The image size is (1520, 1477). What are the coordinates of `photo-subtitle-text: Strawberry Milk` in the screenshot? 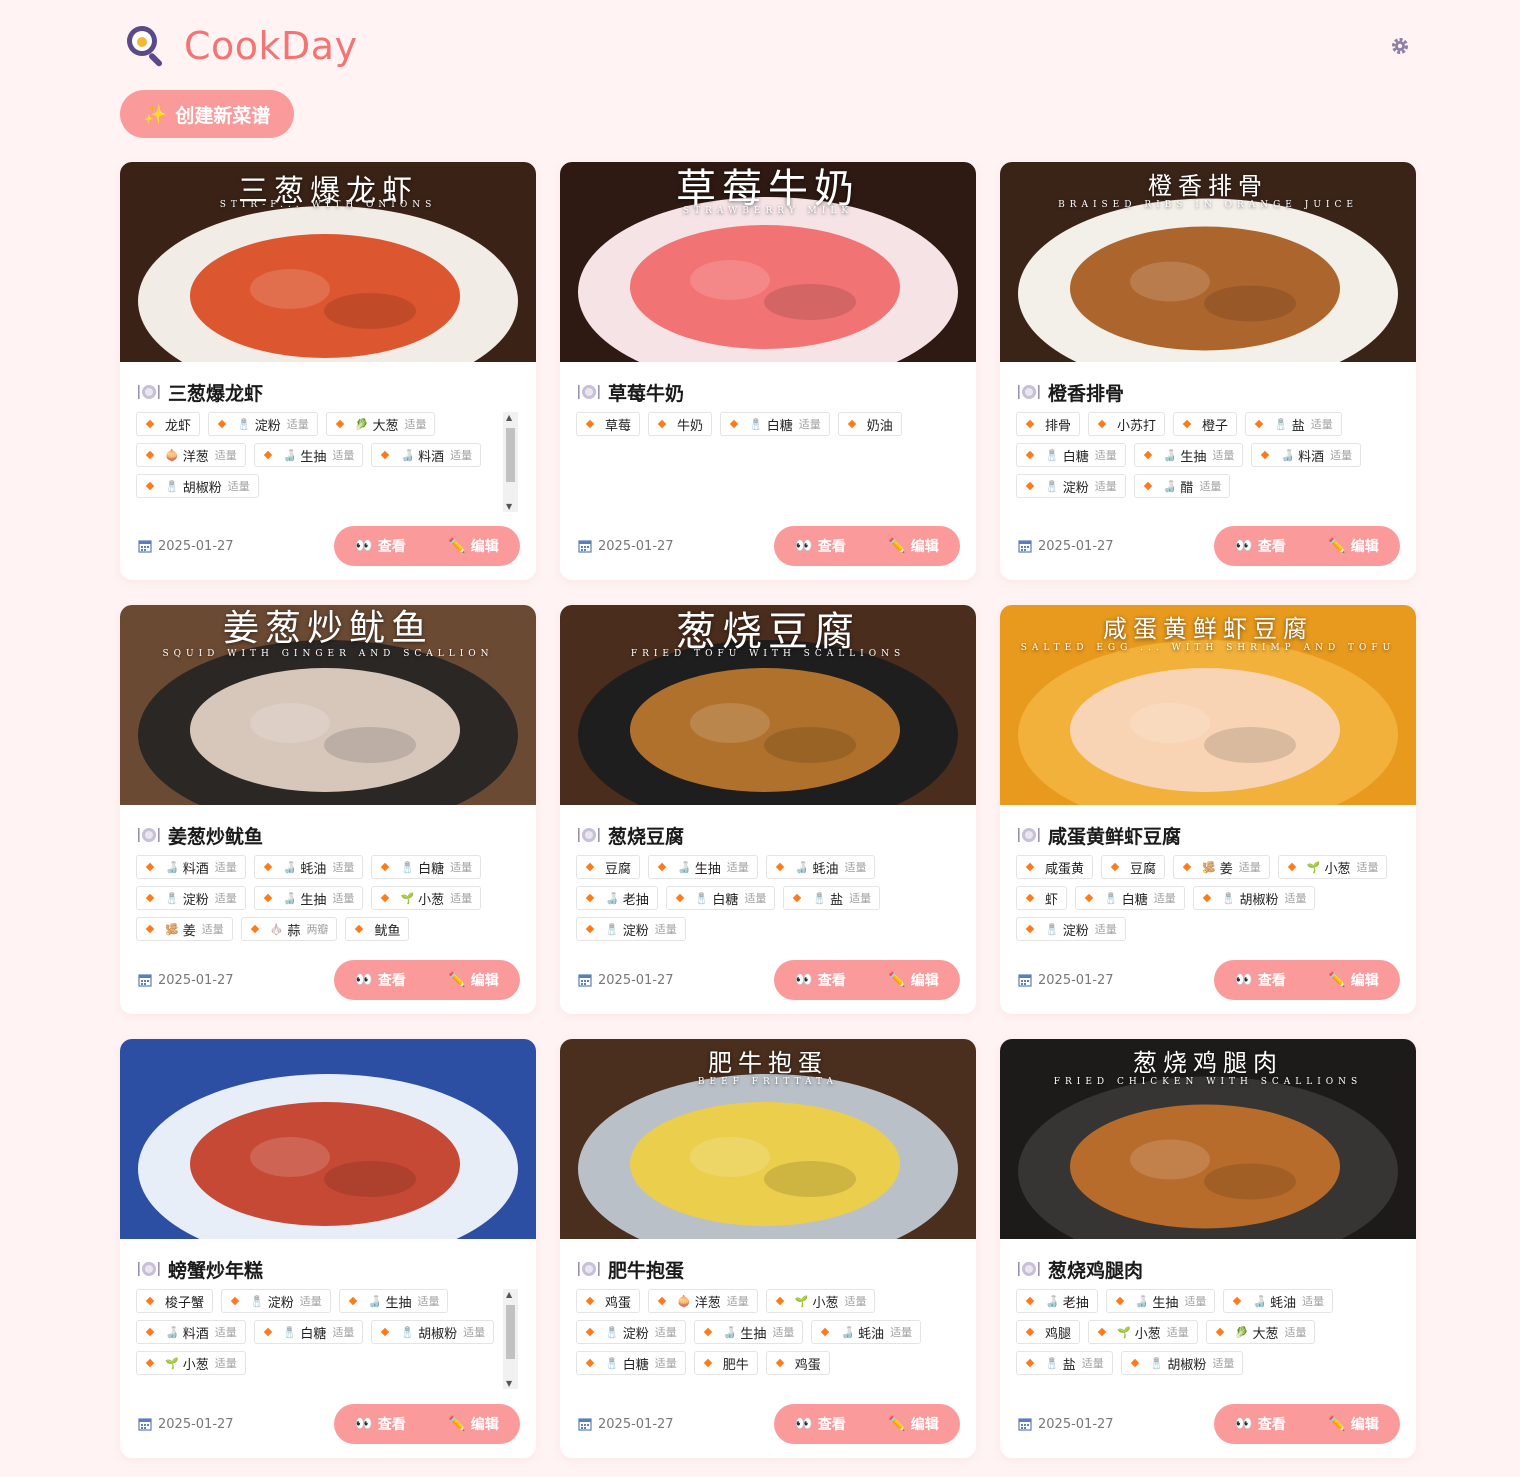 It's located at (768, 211).